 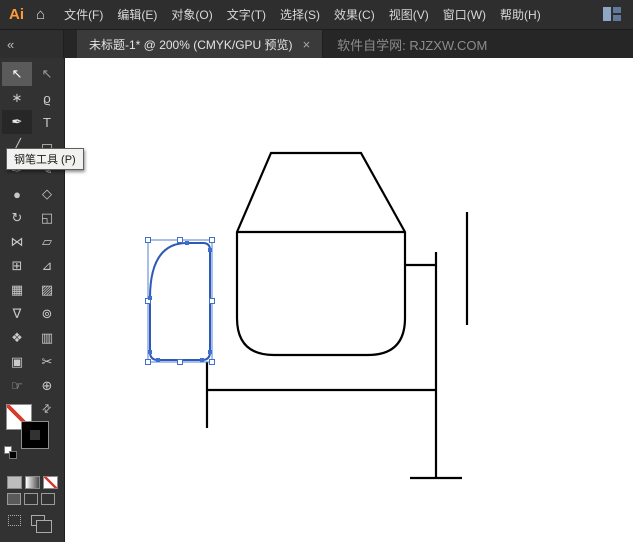 What do you see at coordinates (464, 15) in the screenshot?
I see `menu-window: 窗口(W)` at bounding box center [464, 15].